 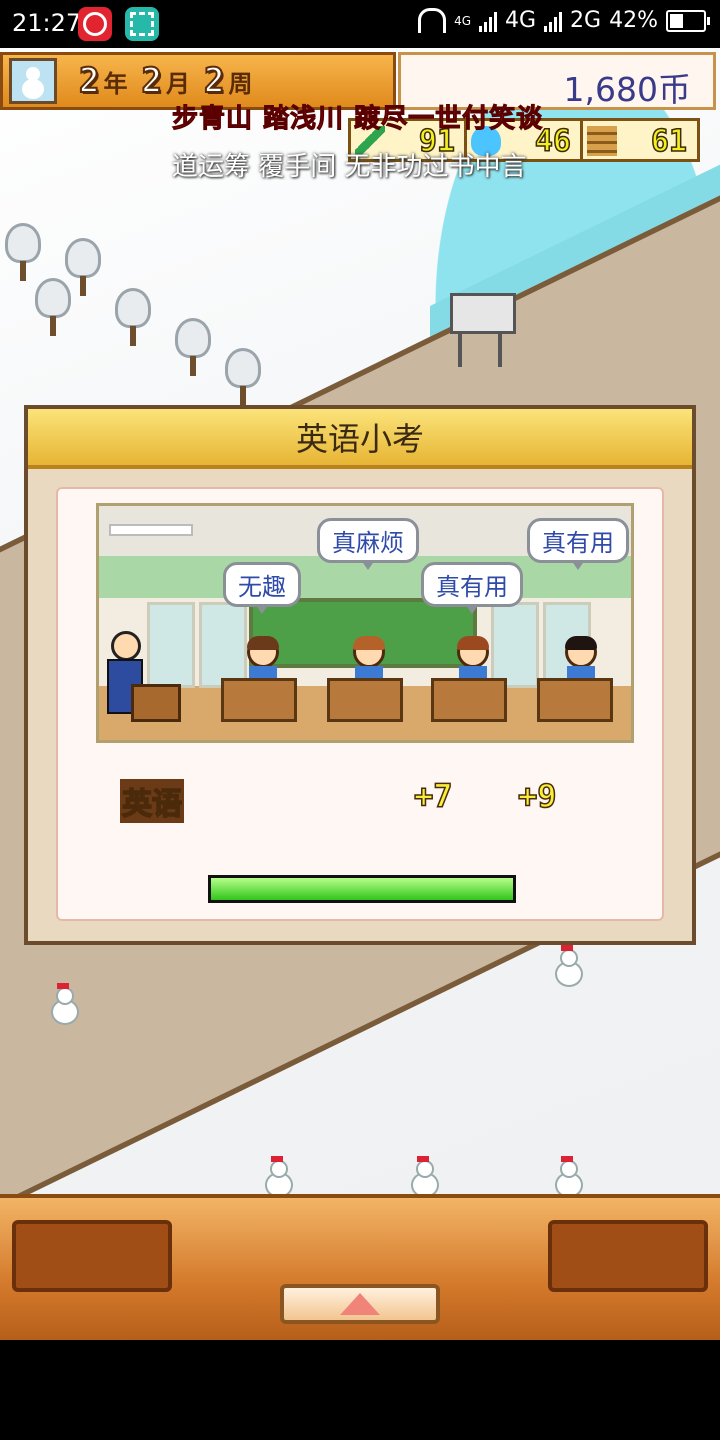 What do you see at coordinates (688, 20) in the screenshot?
I see `battery-icon` at bounding box center [688, 20].